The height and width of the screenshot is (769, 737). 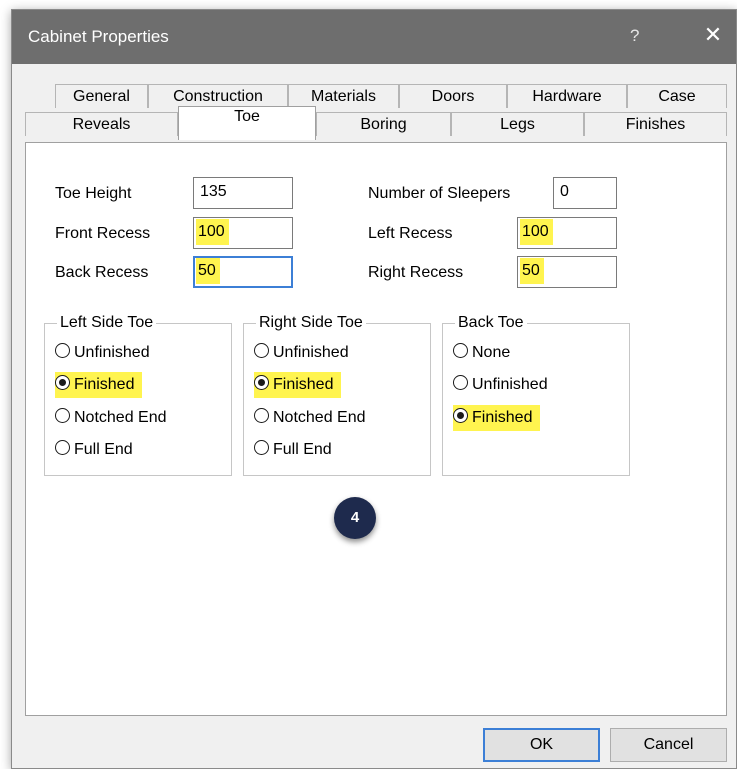 I want to click on tab-materials: Materials, so click(x=343, y=96).